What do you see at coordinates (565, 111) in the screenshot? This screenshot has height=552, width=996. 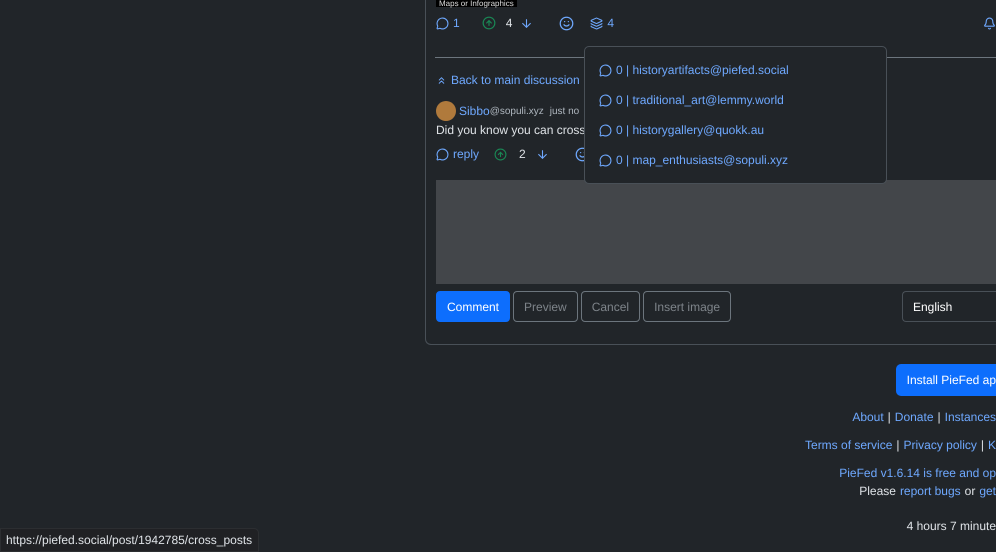 I see `time-text: just no` at bounding box center [565, 111].